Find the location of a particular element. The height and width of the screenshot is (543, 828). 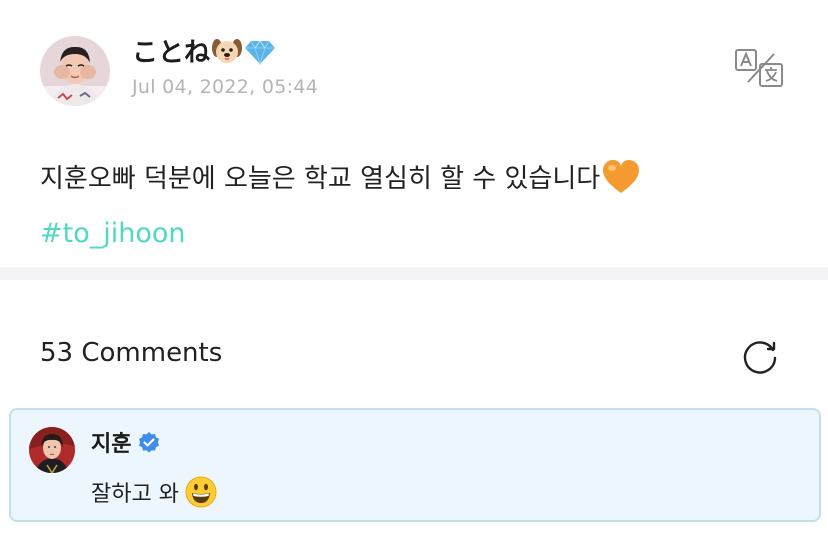

translate-button is located at coordinates (760, 68).